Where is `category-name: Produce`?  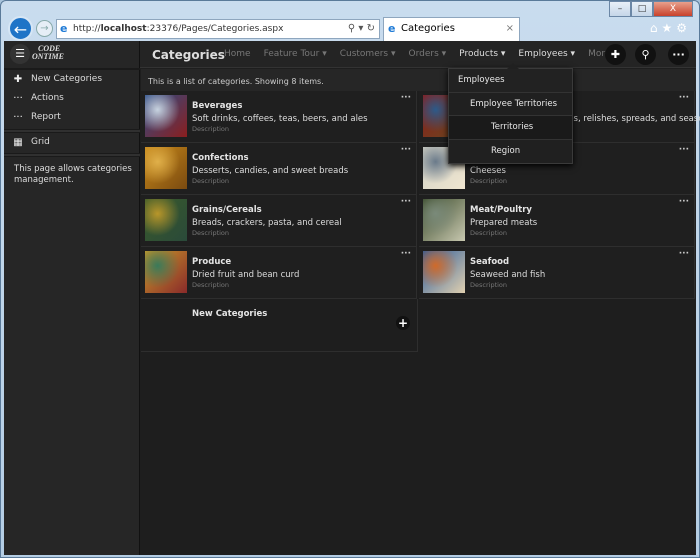
category-name: Produce is located at coordinates (212, 262).